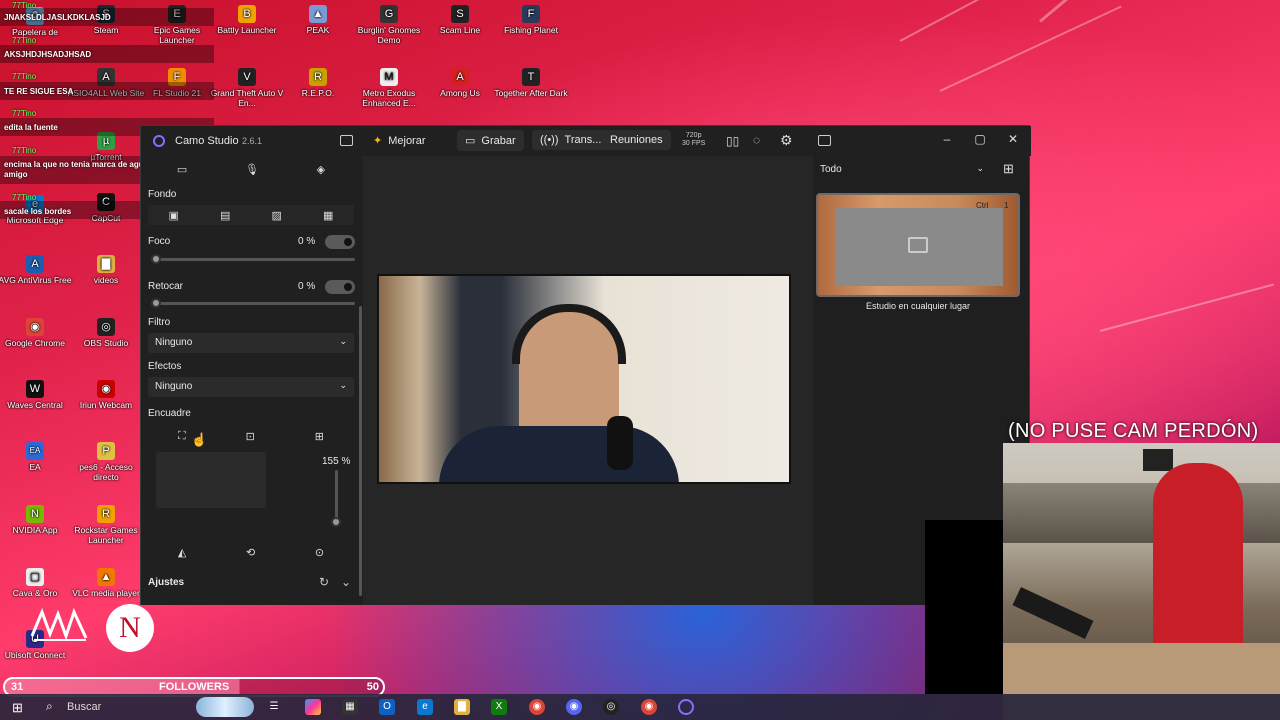 The image size is (1280, 720). What do you see at coordinates (250, 436) in the screenshot?
I see `framing-center-icon: ⊡` at bounding box center [250, 436].